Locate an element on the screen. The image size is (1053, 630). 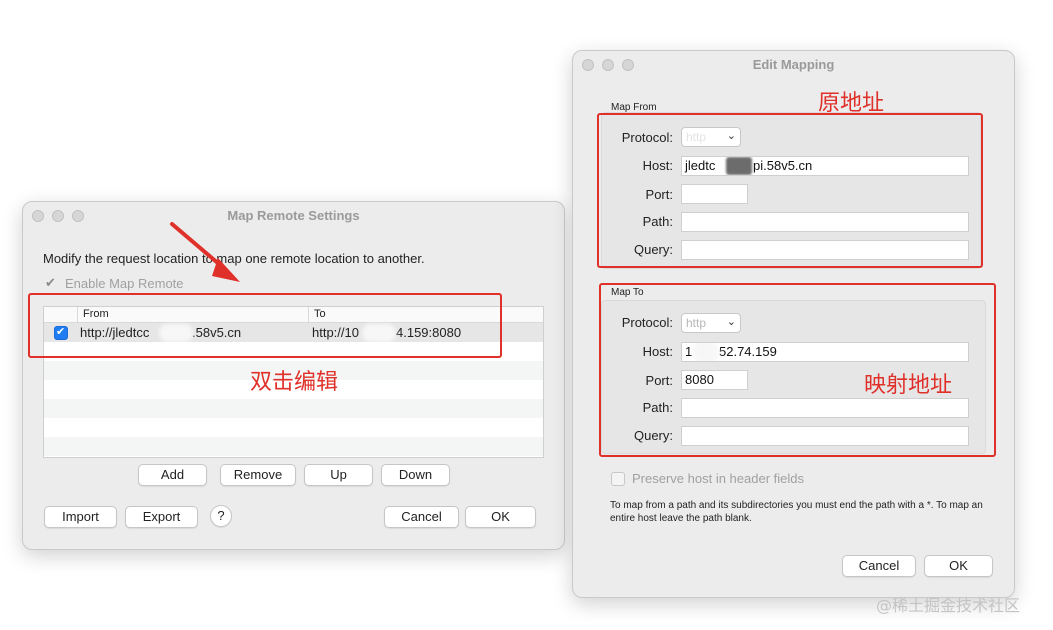
export-button: Export is located at coordinates (161, 517).